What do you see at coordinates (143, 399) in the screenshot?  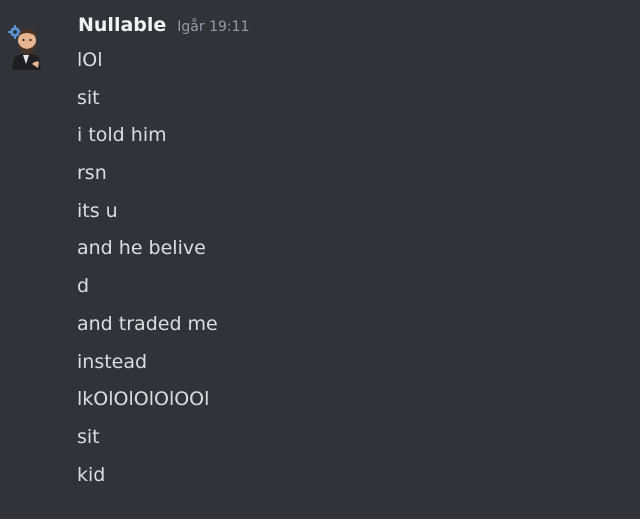 I see `message-line: lkOlOlOlOlOOl` at bounding box center [143, 399].